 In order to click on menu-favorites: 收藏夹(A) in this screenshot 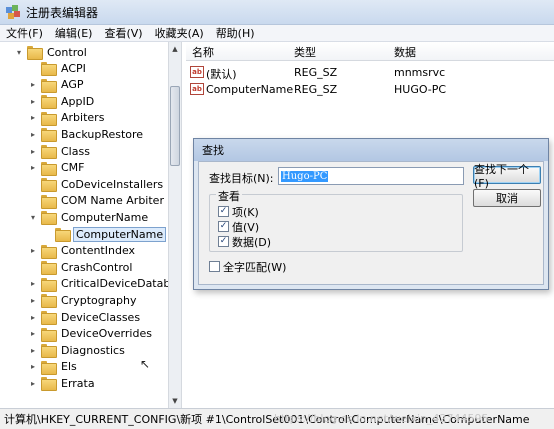, I will do `click(179, 33)`.